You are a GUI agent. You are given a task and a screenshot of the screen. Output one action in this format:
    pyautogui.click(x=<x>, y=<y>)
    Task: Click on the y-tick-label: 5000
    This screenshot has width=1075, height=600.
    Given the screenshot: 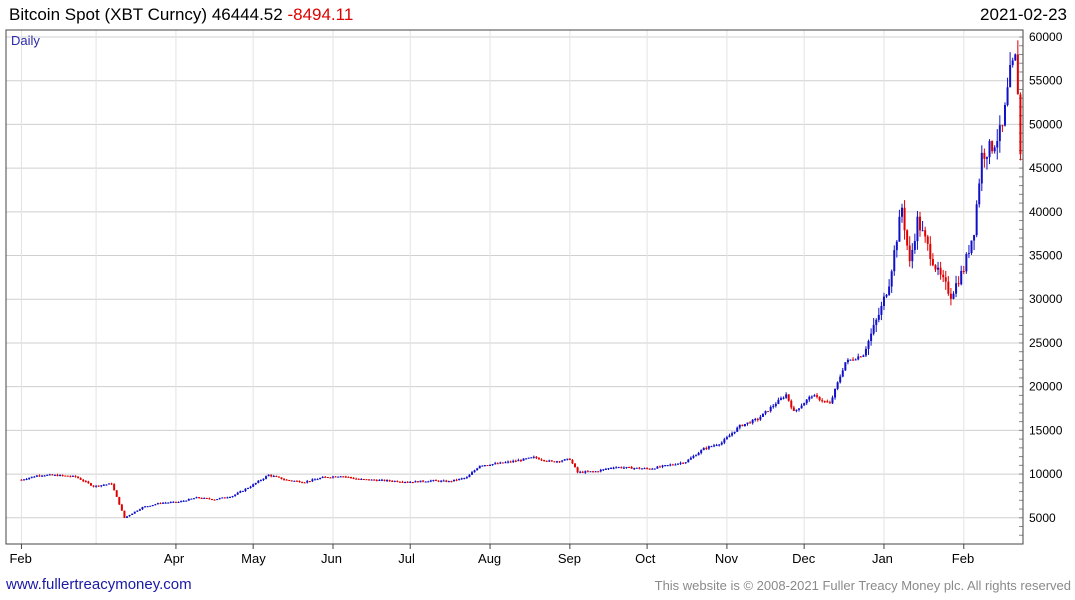 What is the action you would take?
    pyautogui.click(x=1042, y=518)
    